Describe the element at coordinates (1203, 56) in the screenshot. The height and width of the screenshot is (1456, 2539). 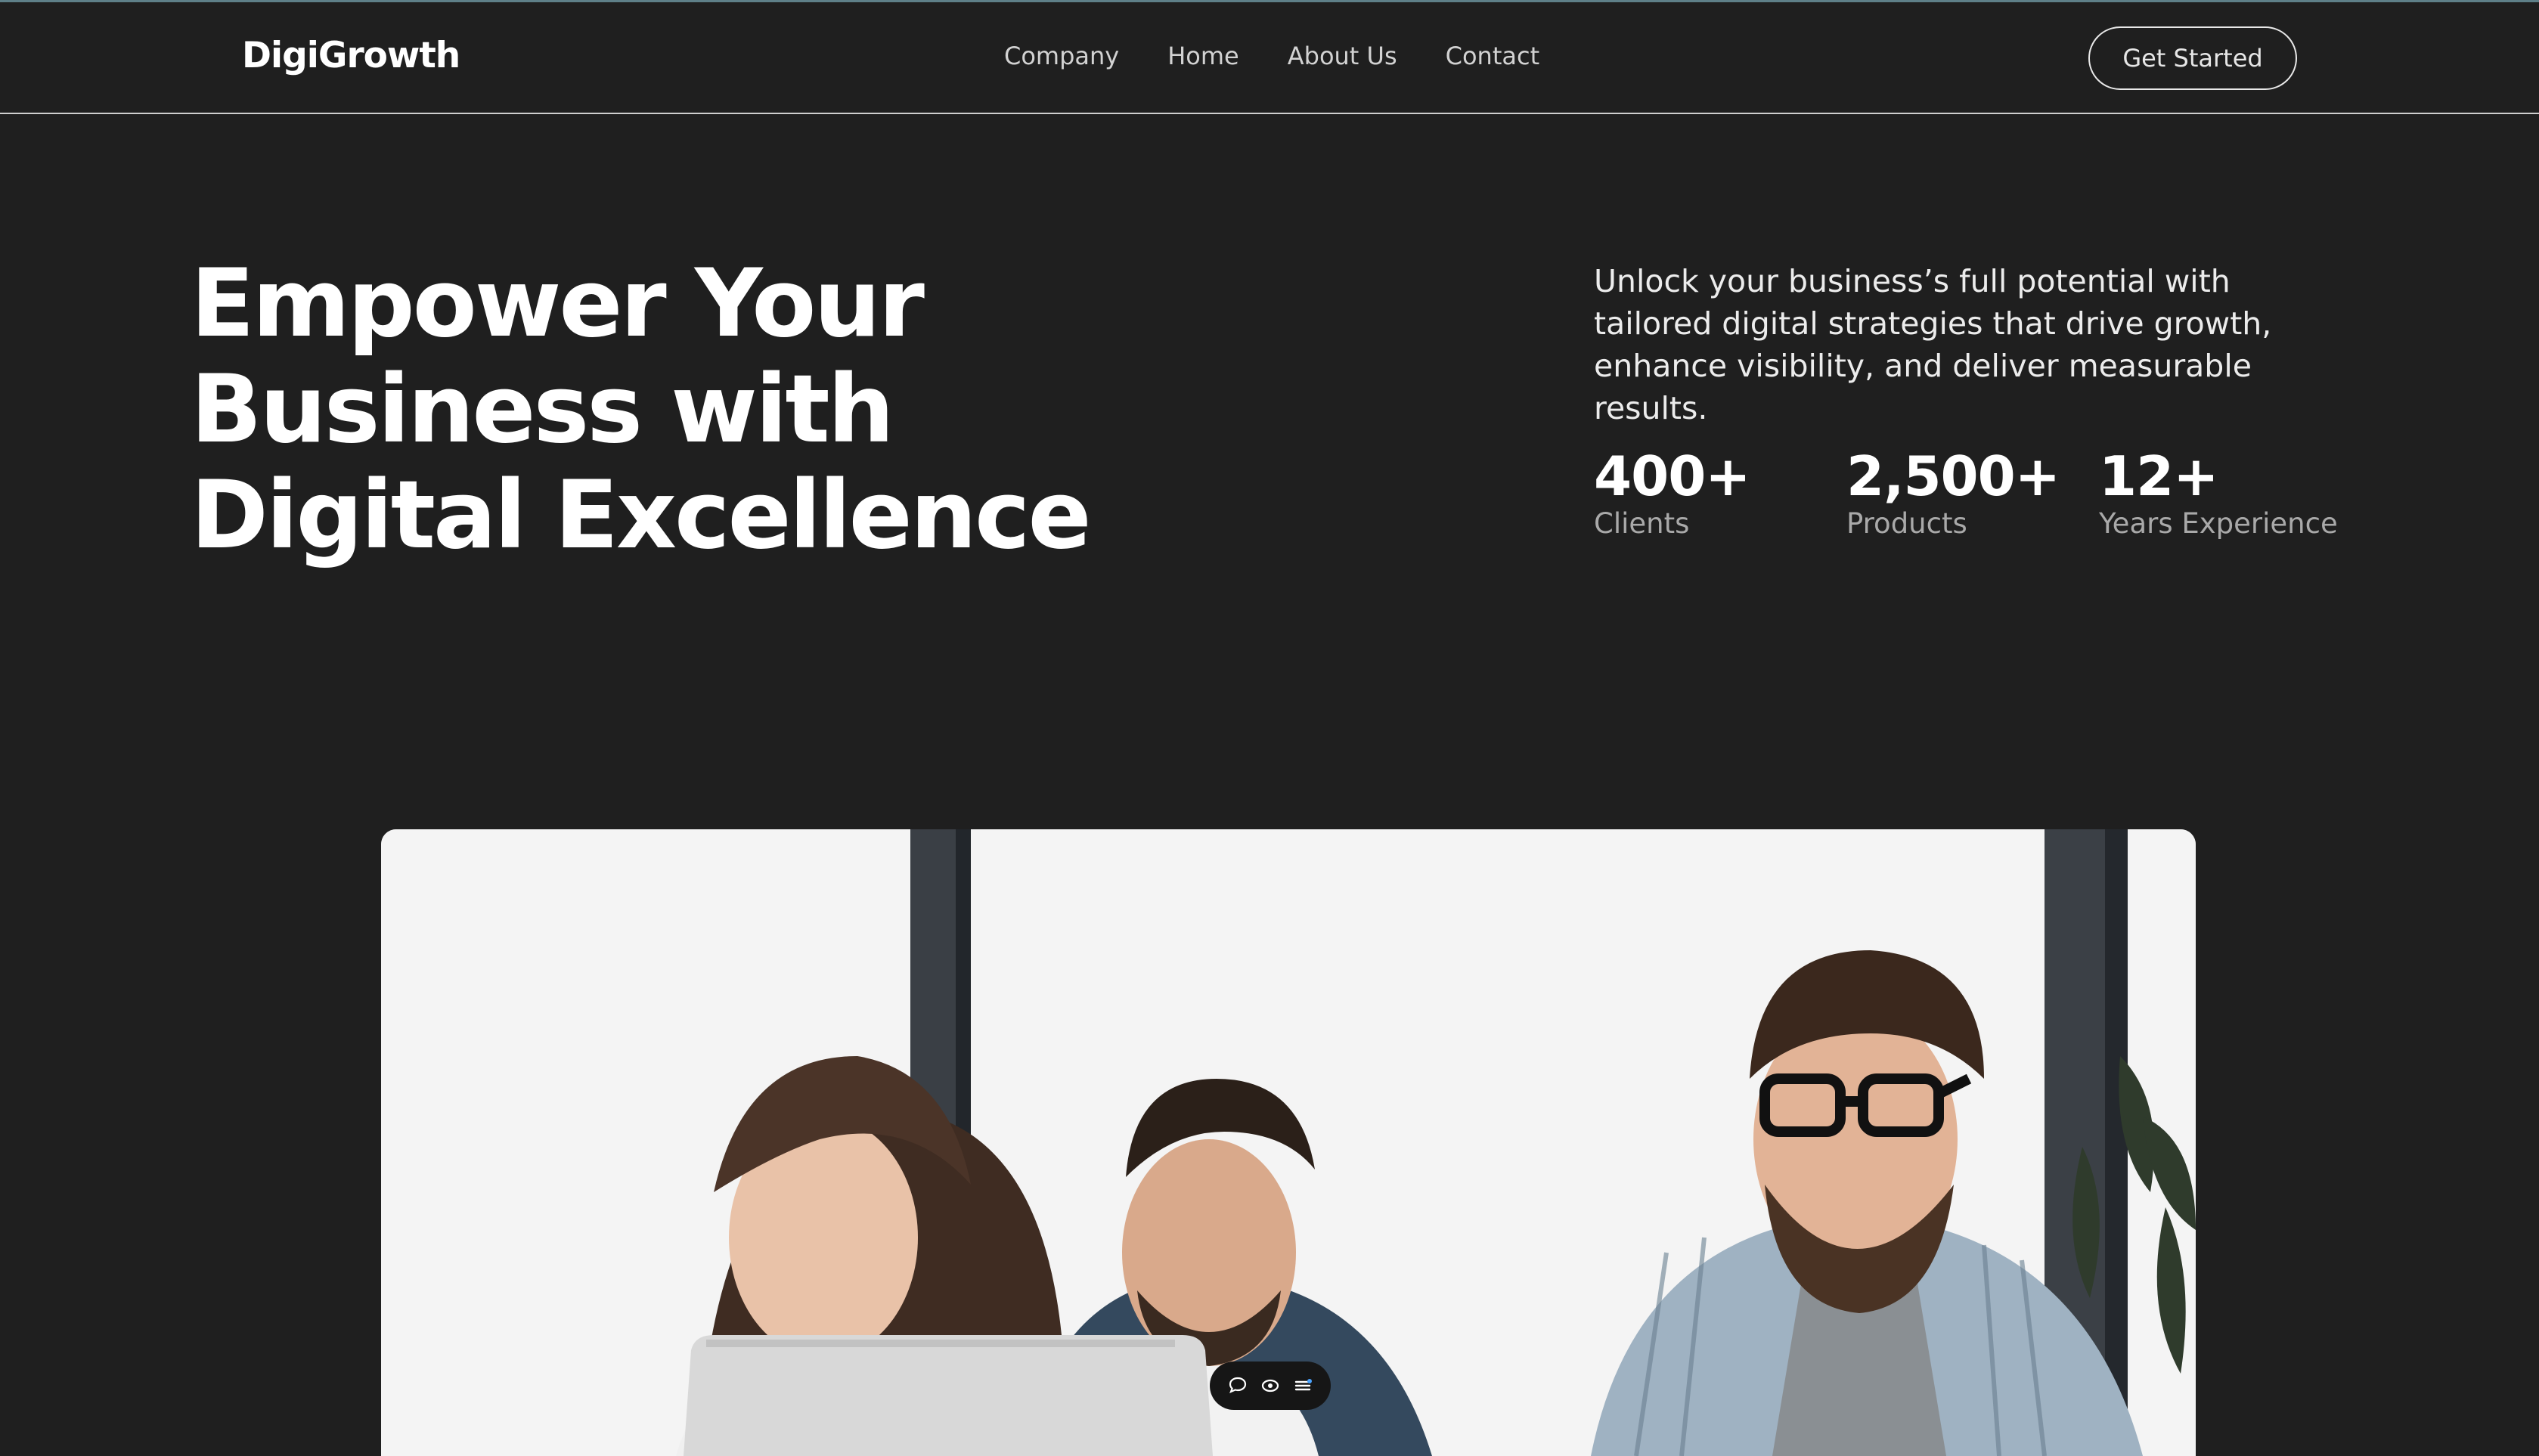
I see `nav-link-home: Home` at that location.